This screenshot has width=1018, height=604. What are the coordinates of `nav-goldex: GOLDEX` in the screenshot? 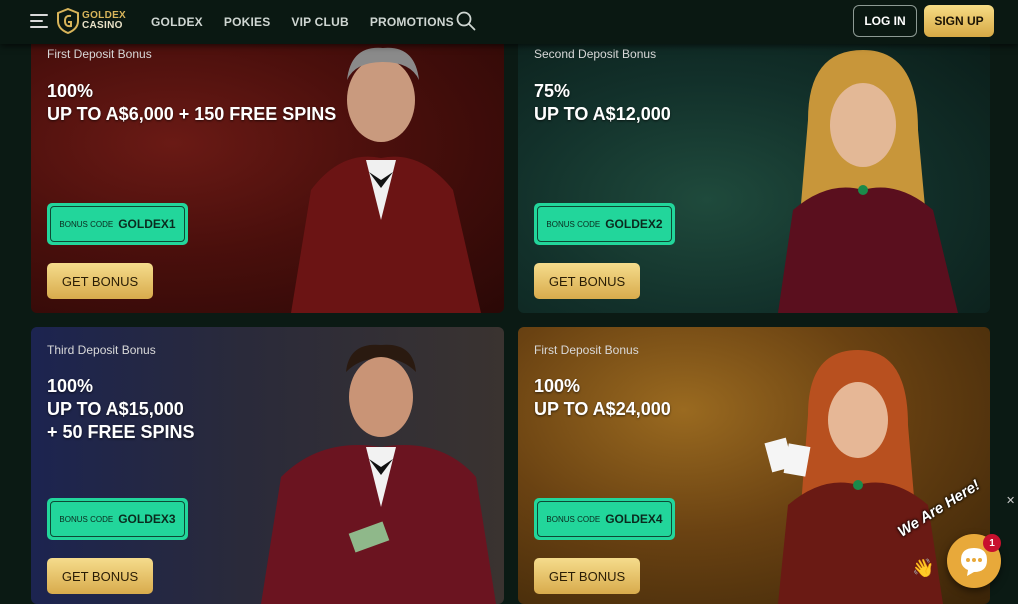 It's located at (177, 22).